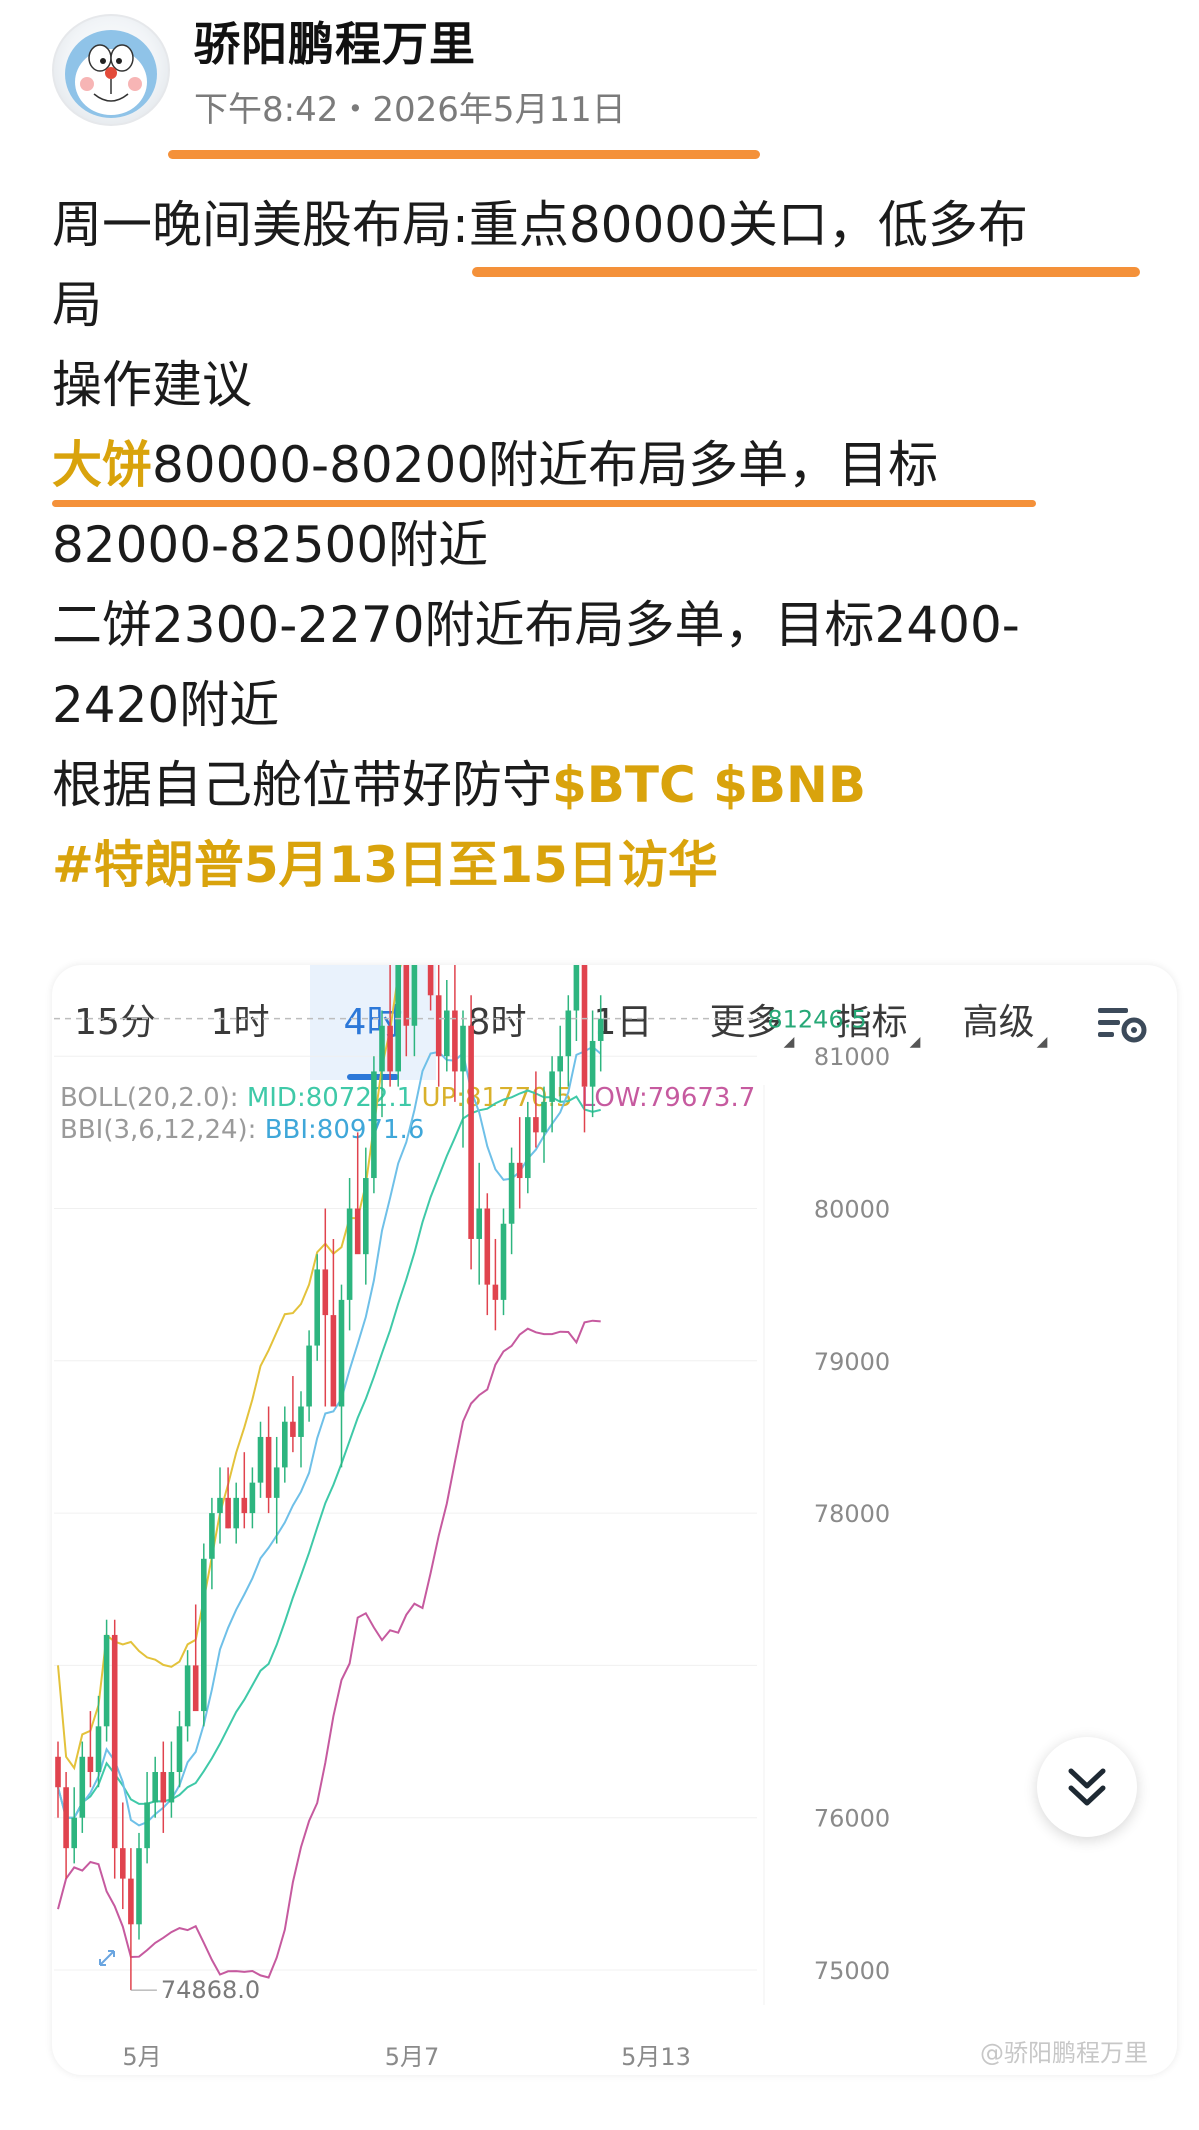 The image size is (1199, 2130). Describe the element at coordinates (540, 225) in the screenshot. I see `post-line: 周一晚间美股布局:重点80000关口，低多布` at that location.